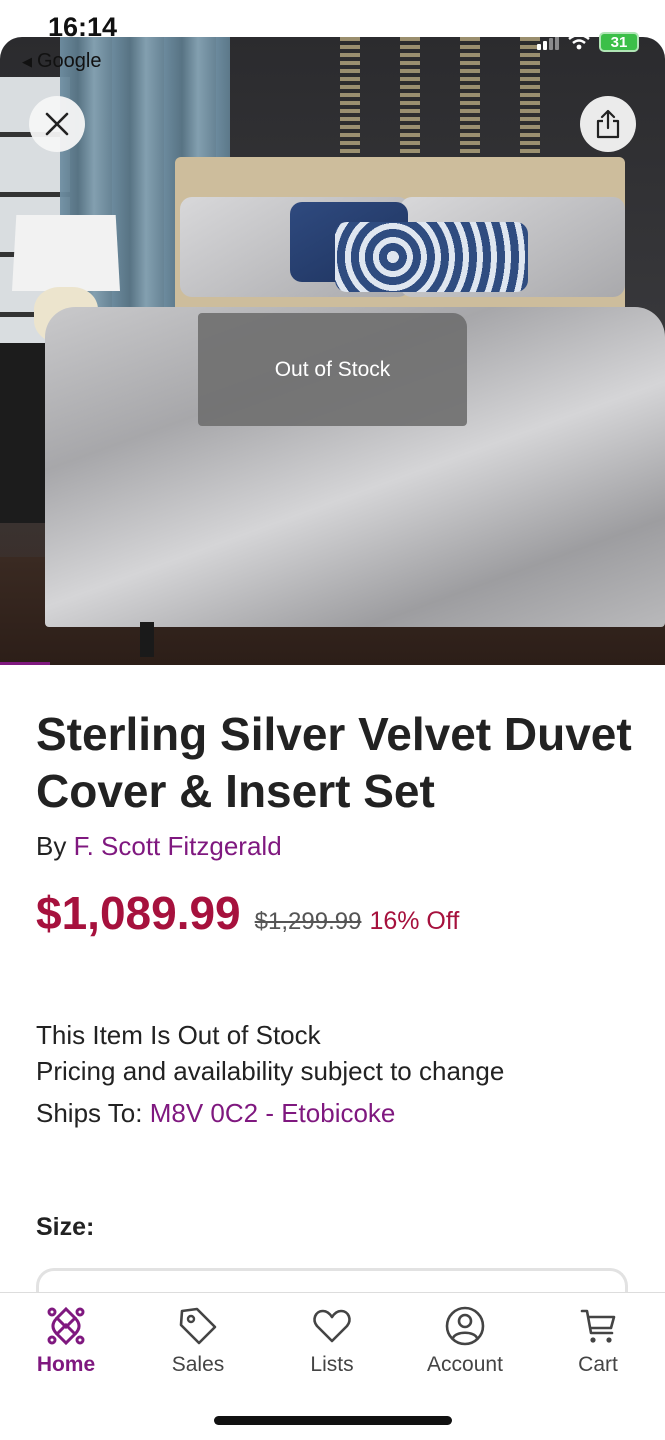 The width and height of the screenshot is (665, 1440). I want to click on image-carousel-progress, so click(25, 663).